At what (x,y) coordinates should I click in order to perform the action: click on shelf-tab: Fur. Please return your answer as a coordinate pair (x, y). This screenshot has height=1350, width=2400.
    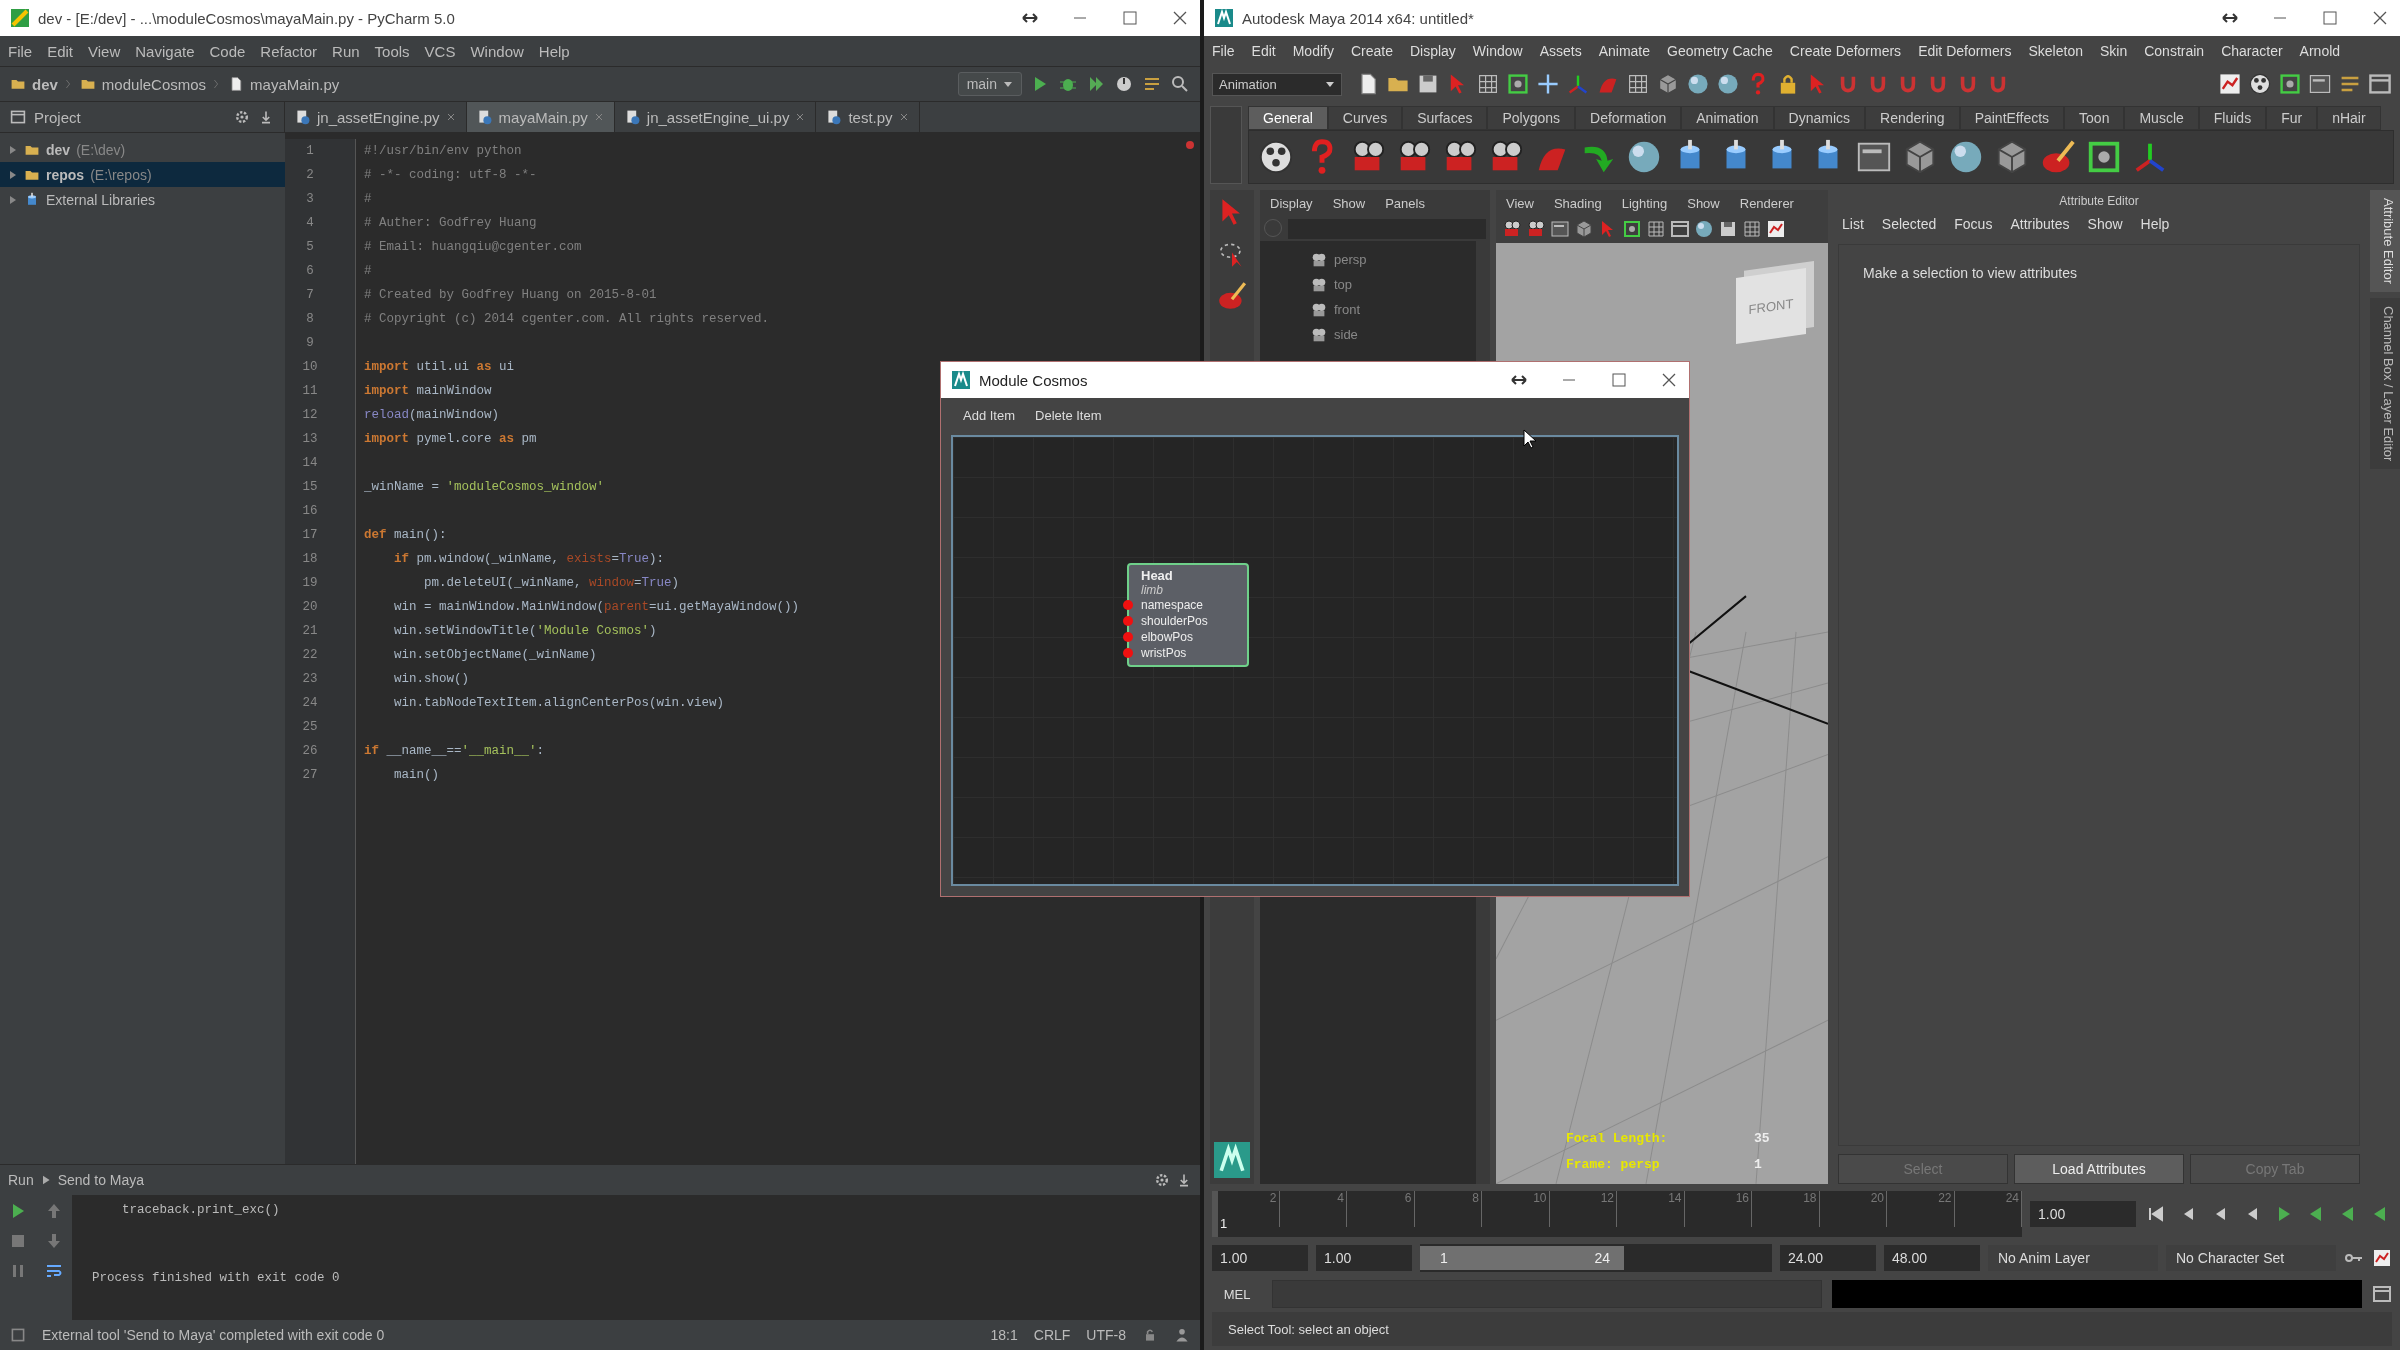
    Looking at the image, I should click on (2292, 118).